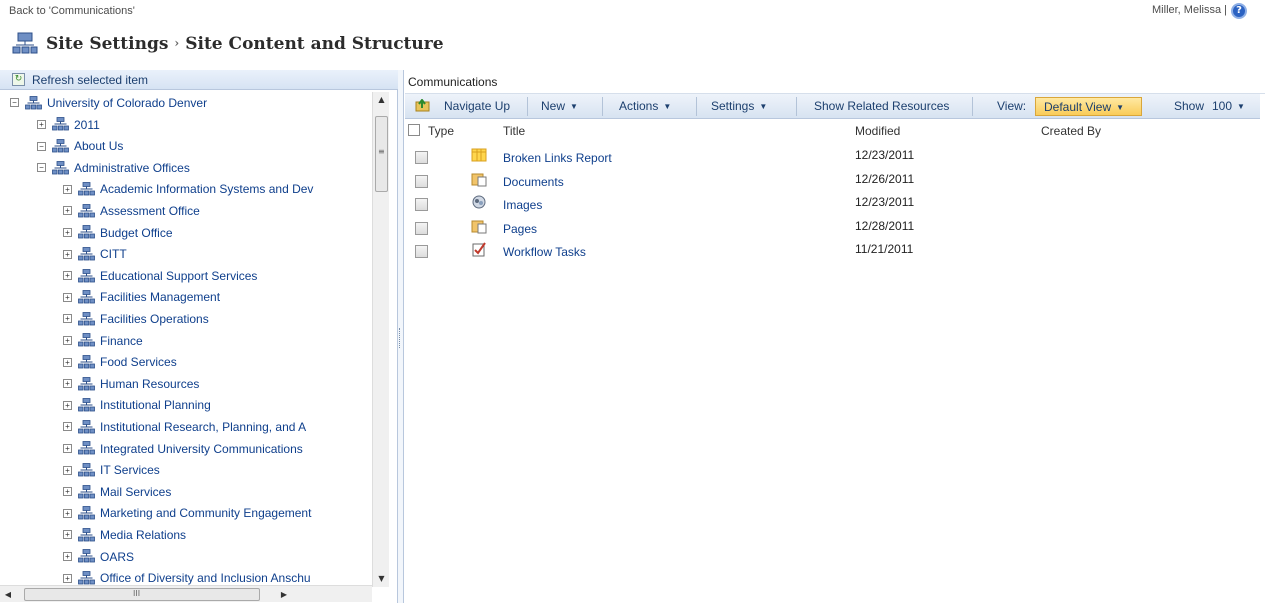  What do you see at coordinates (544, 252) in the screenshot?
I see `item-title-link: Workflow Tasks` at bounding box center [544, 252].